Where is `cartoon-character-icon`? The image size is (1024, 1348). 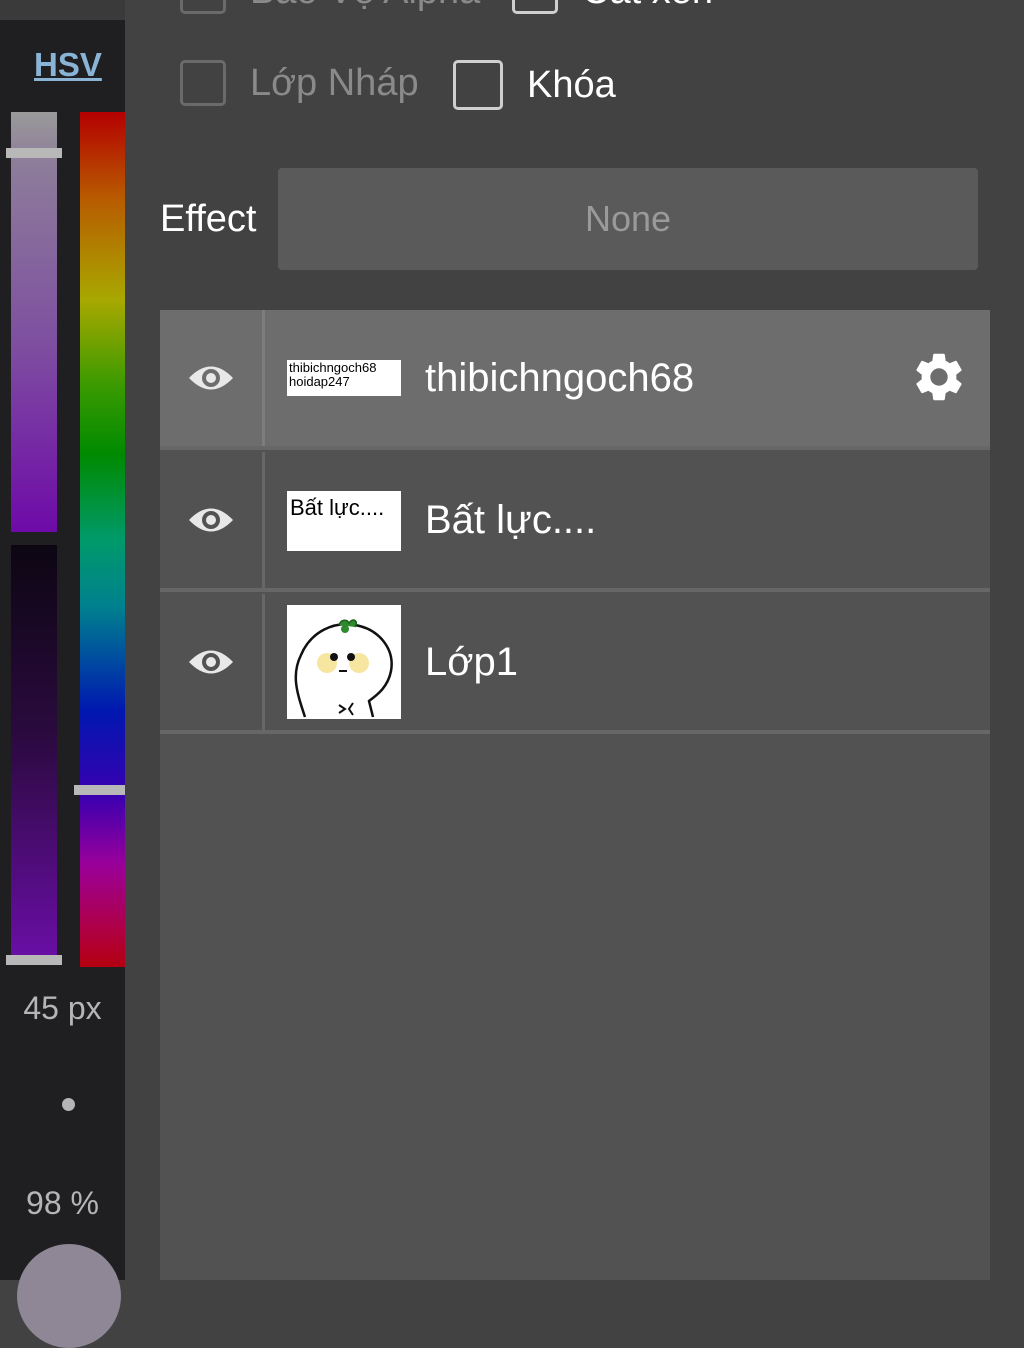 cartoon-character-icon is located at coordinates (344, 662).